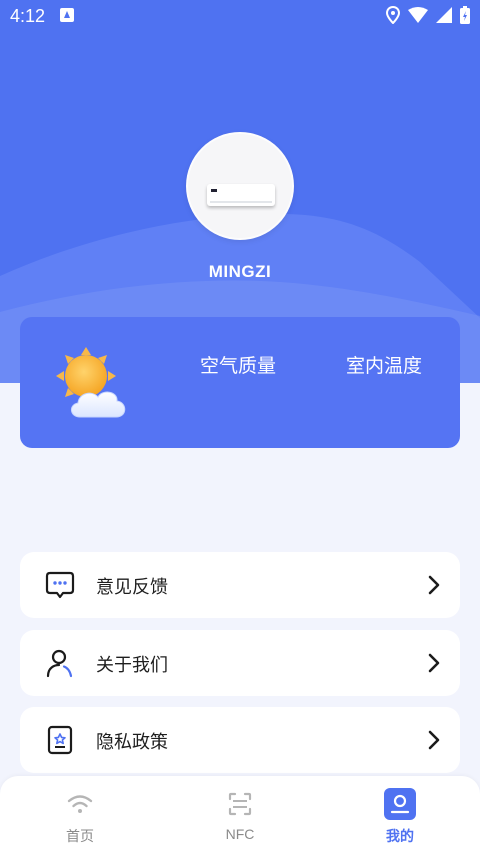  I want to click on profile-icon, so click(400, 804).